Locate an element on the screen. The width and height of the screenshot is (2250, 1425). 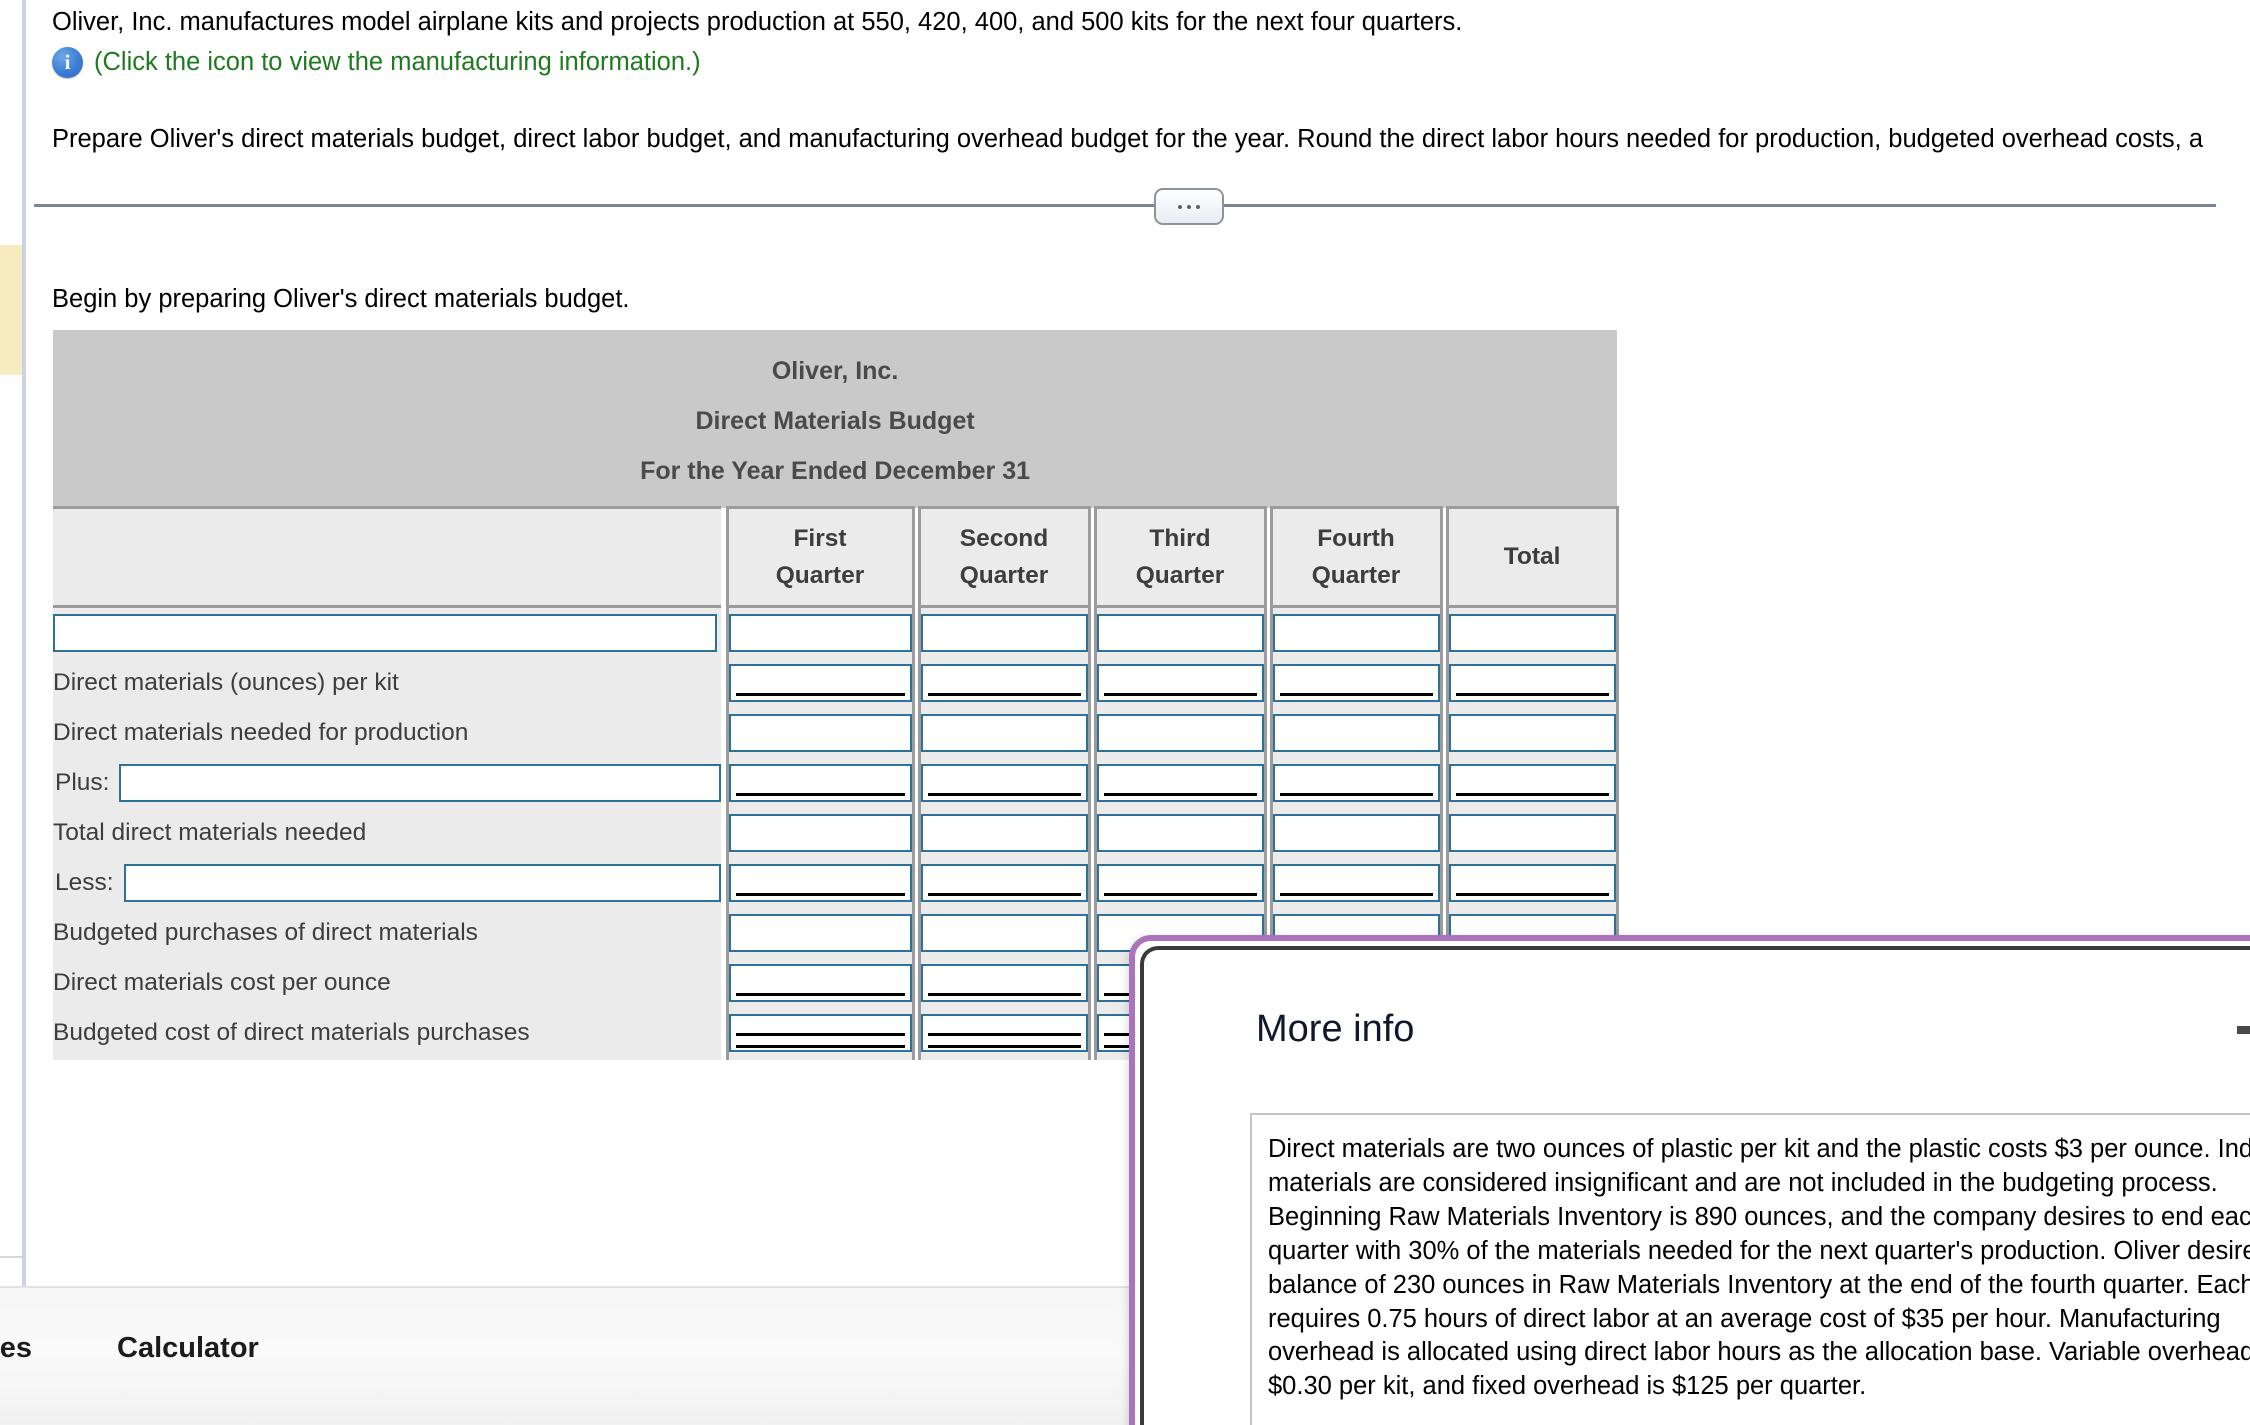
row-label-text: Direct materials cost per ounce is located at coordinates (222, 982).